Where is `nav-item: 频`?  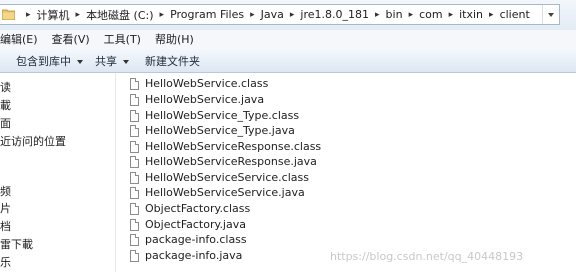
nav-item: 频 is located at coordinates (5, 191).